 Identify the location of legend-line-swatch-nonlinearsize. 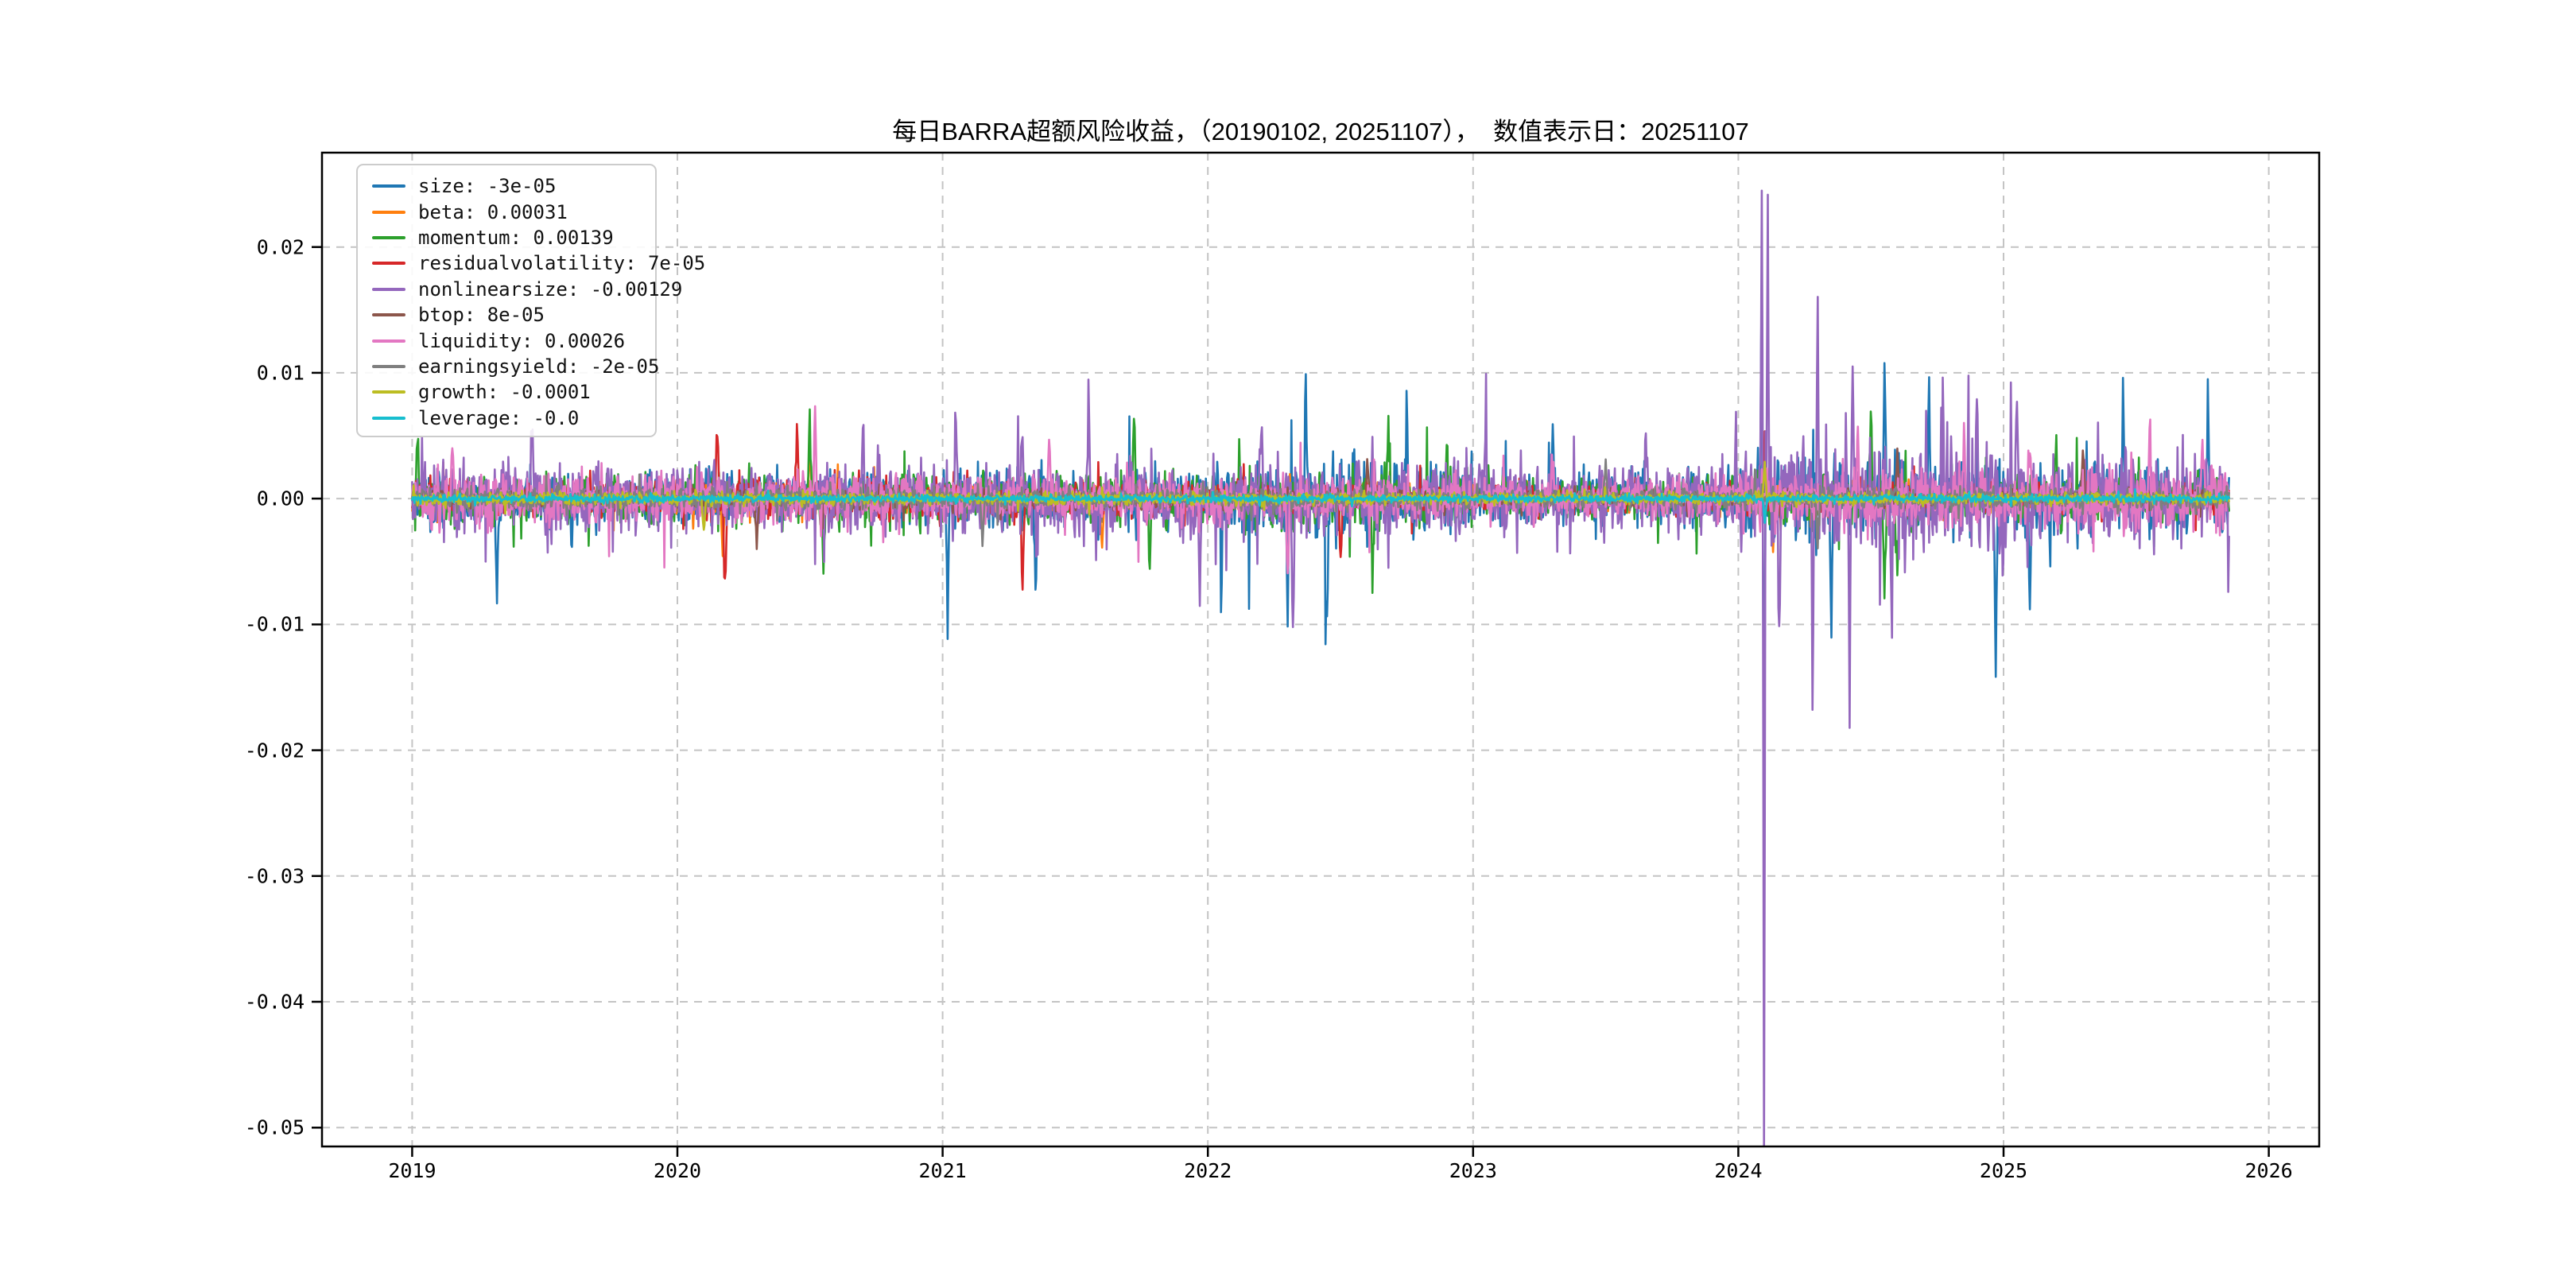
(388, 289).